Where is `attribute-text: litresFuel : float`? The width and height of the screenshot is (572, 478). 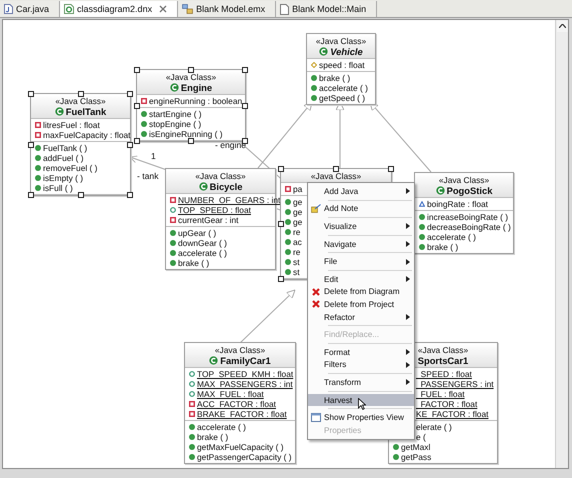
attribute-text: litresFuel : float is located at coordinates (71, 125).